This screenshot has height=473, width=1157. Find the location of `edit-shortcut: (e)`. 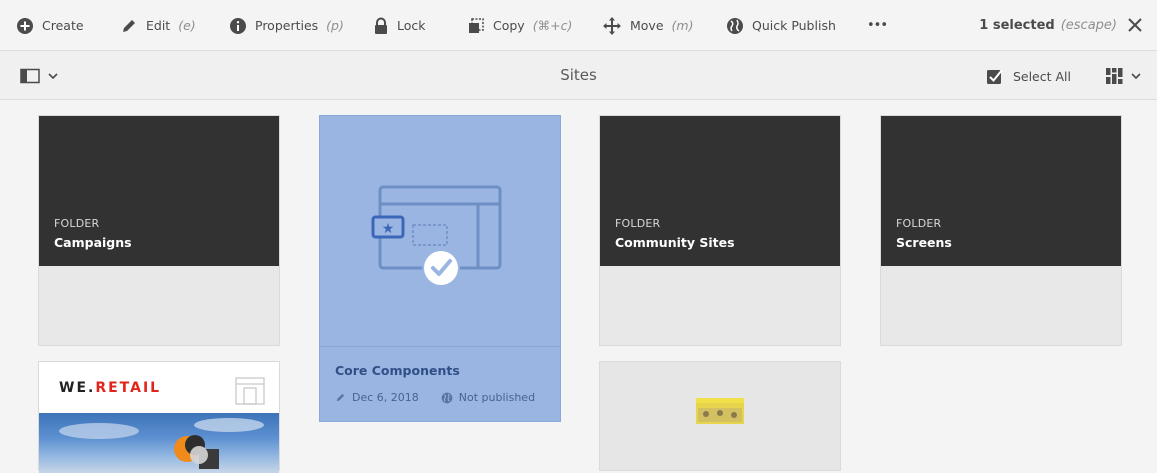

edit-shortcut: (e) is located at coordinates (187, 25).